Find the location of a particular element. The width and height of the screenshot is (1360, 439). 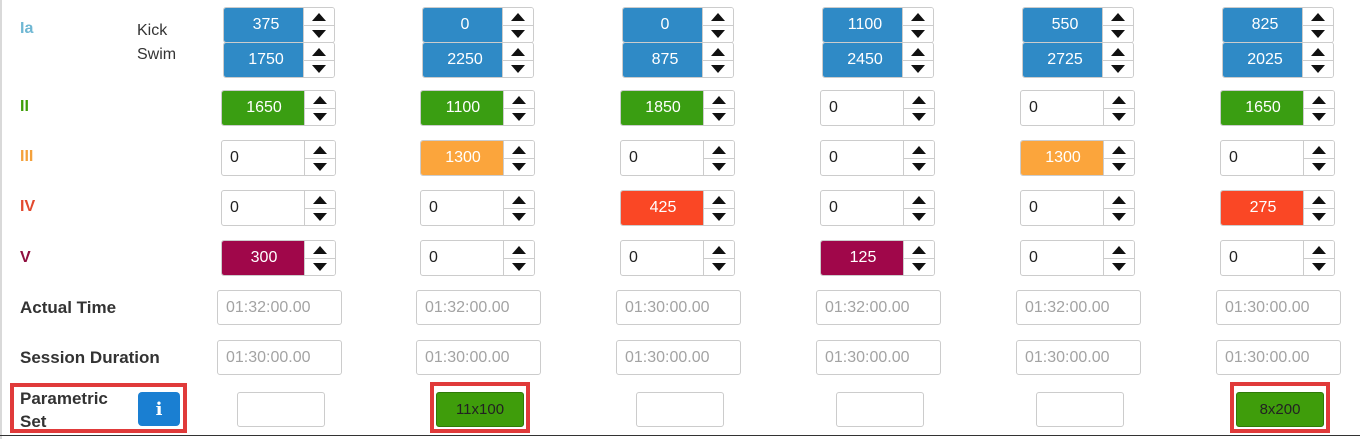

spinner-iv: 275 is located at coordinates (1277, 208).